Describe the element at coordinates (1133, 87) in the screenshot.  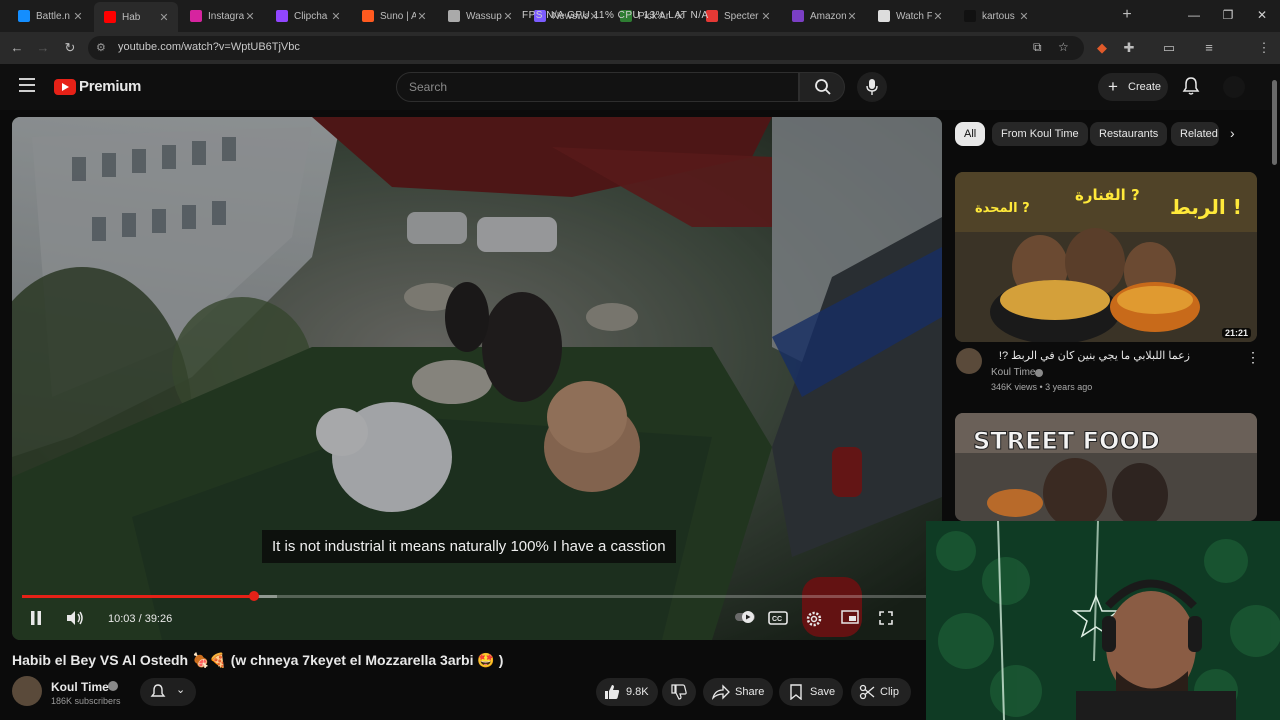
I see `create-button: + Create` at that location.